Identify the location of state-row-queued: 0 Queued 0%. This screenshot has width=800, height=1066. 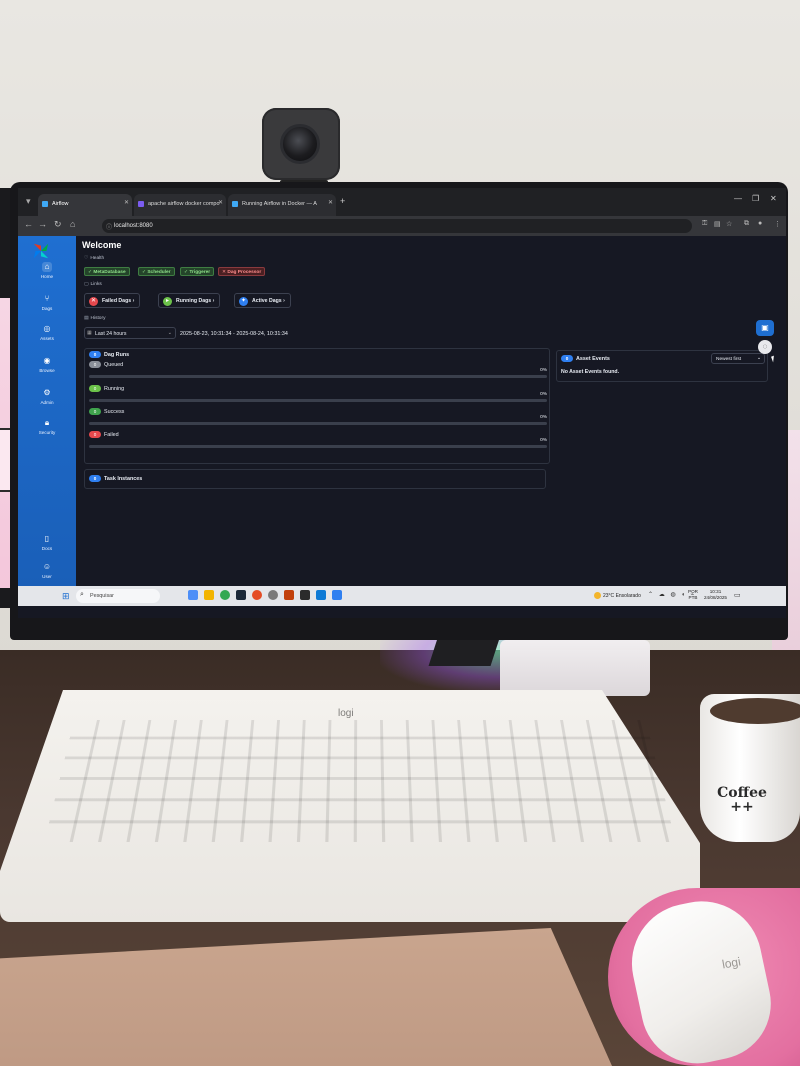
(318, 370).